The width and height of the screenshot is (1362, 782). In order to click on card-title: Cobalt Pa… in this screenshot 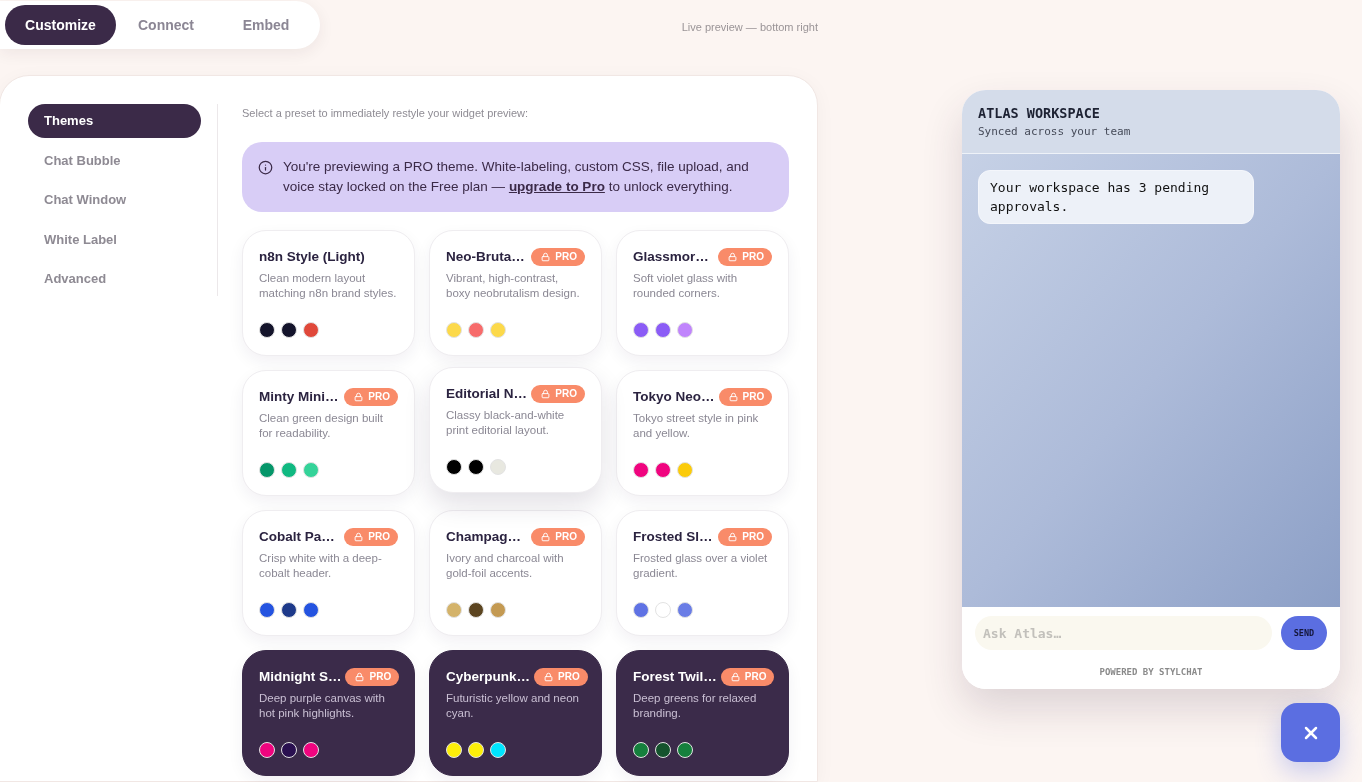, I will do `click(297, 537)`.